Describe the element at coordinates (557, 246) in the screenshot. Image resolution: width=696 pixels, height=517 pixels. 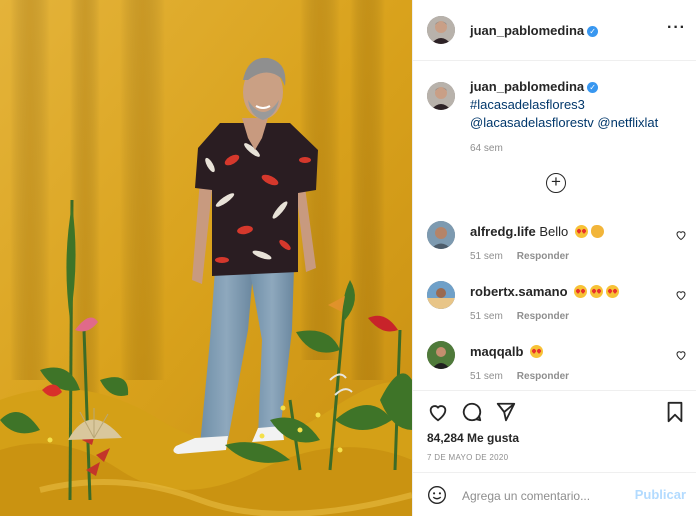
I see `comment-item: alfredg.life Bello 51 sem Responder` at that location.